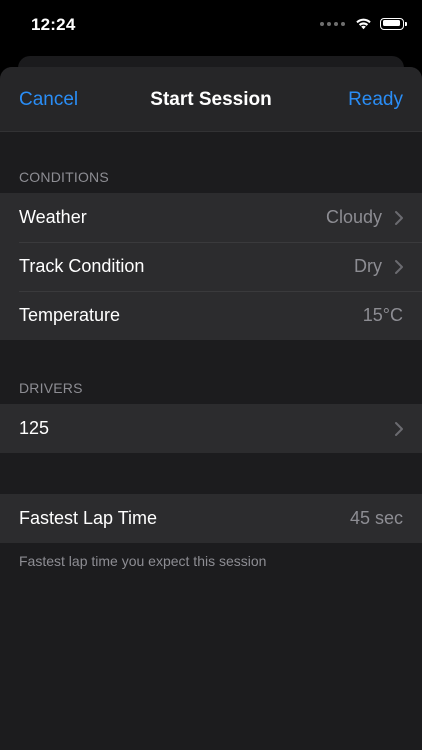 Image resolution: width=422 pixels, height=750 pixels. Describe the element at coordinates (53, 24) in the screenshot. I see `status-time: 12:24` at that location.